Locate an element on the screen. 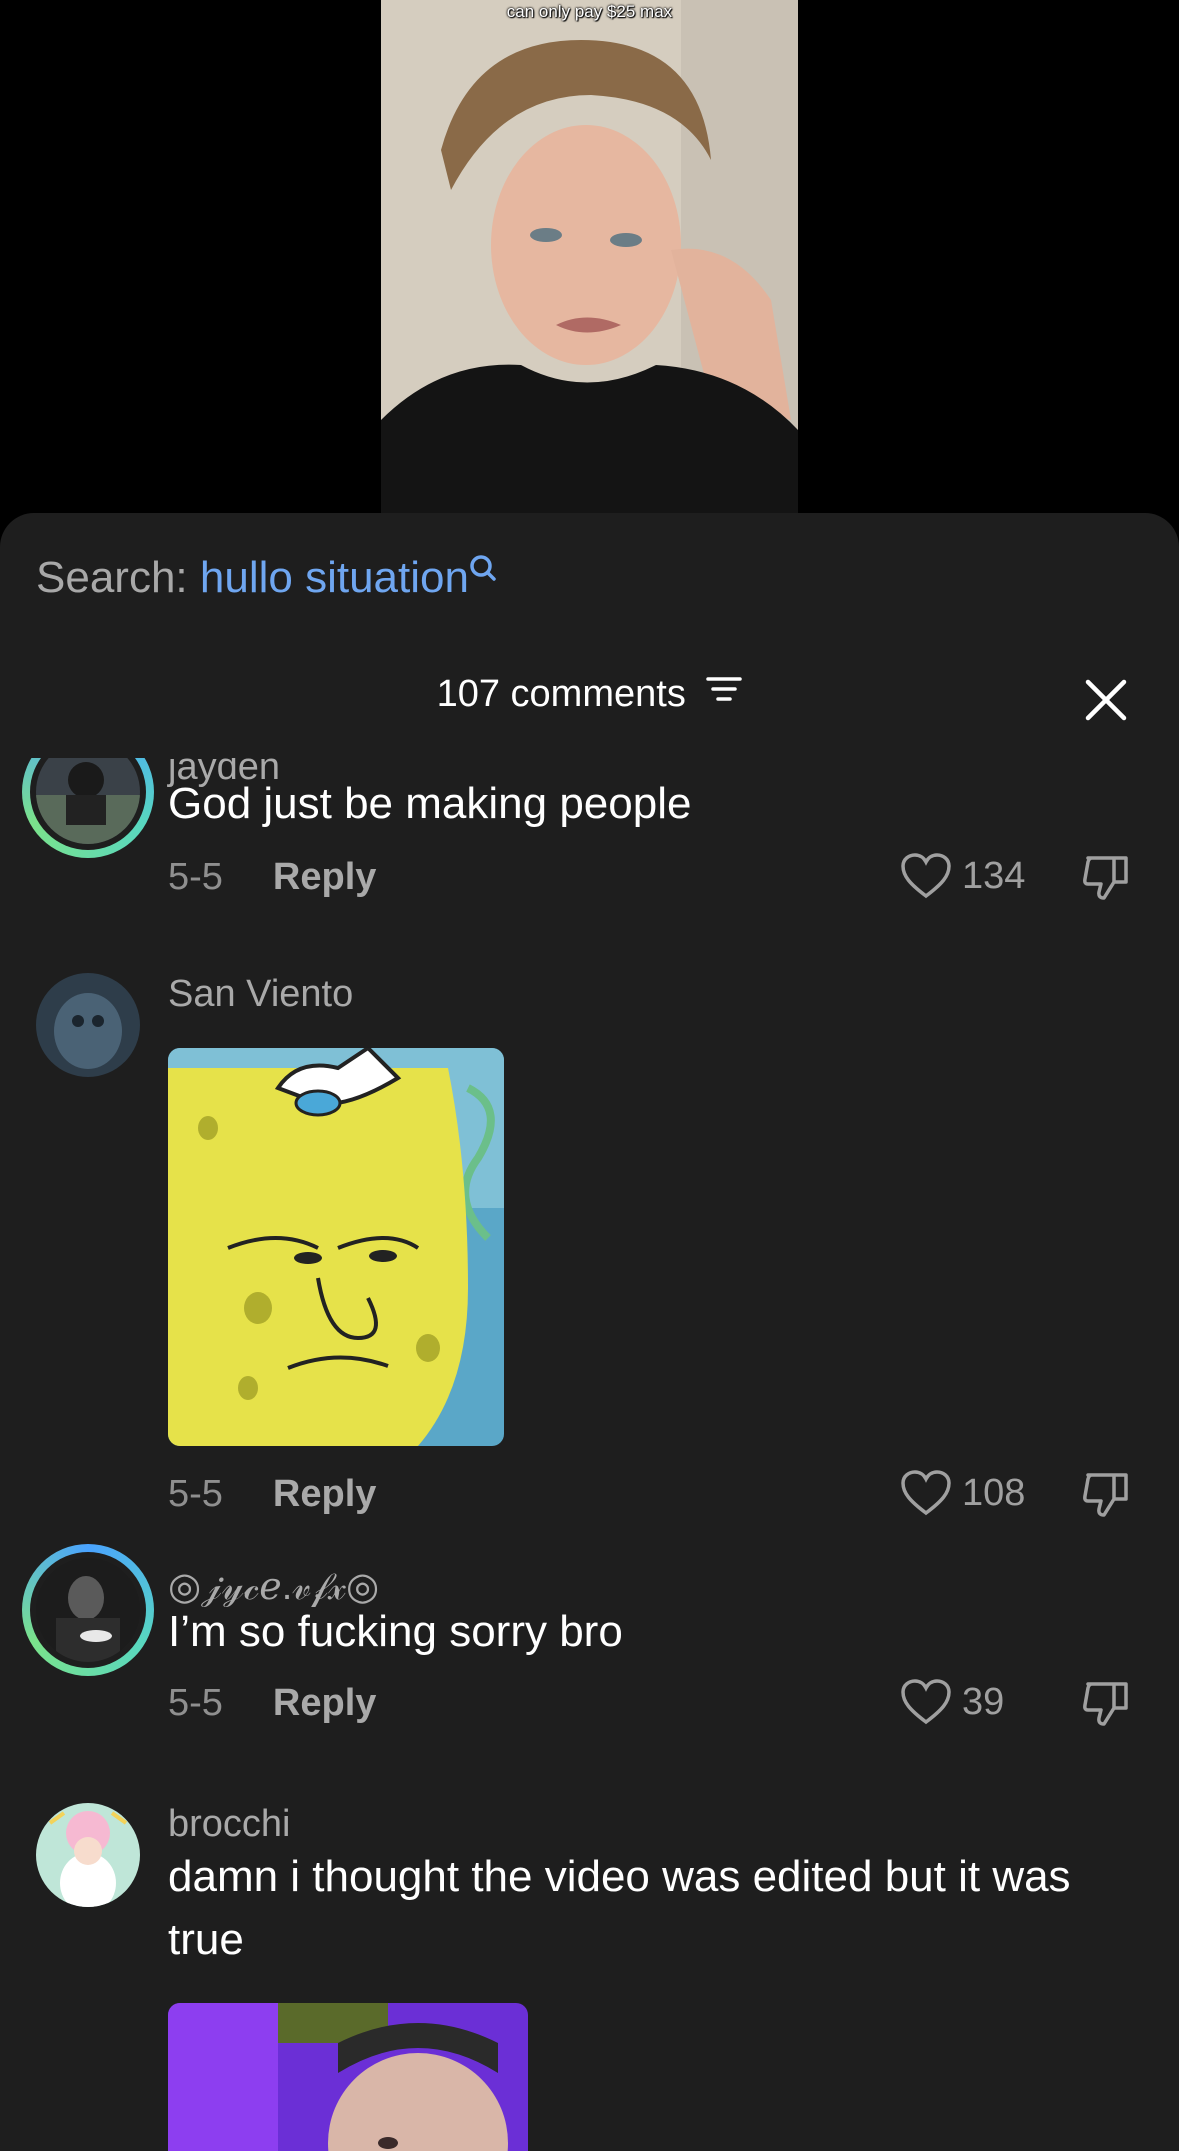 The height and width of the screenshot is (2151, 1179). like-button: 134 is located at coordinates (962, 876).